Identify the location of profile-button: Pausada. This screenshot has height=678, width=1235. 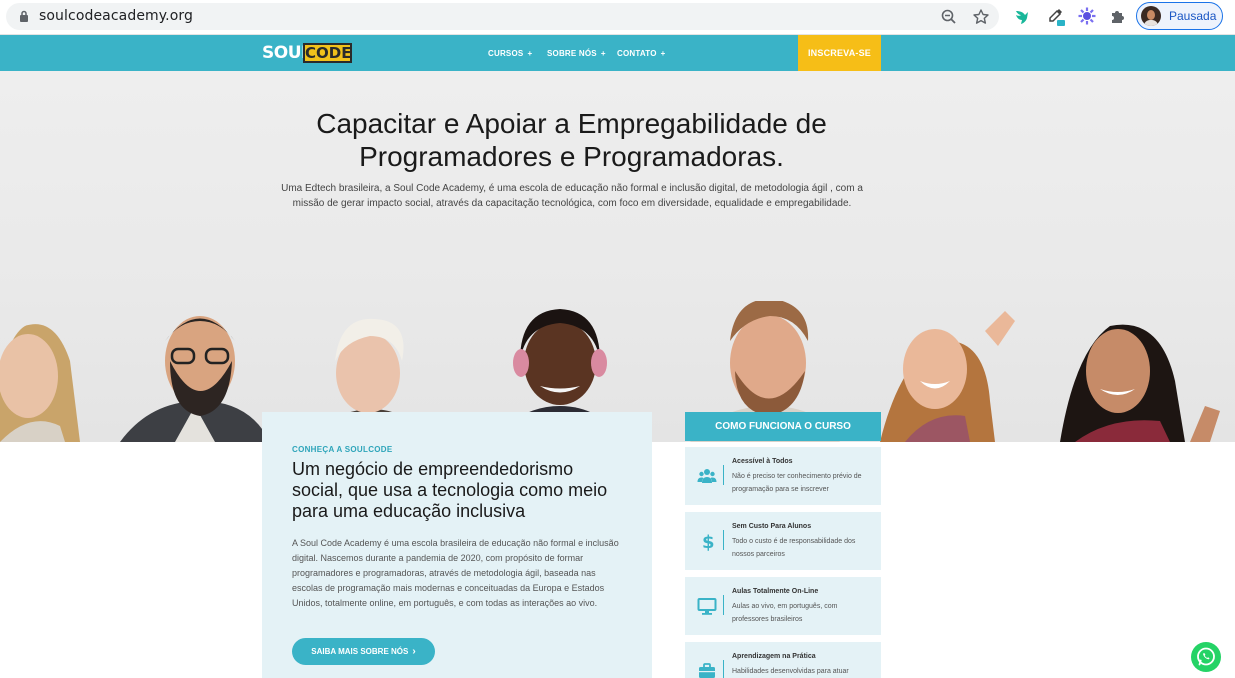
(1179, 16).